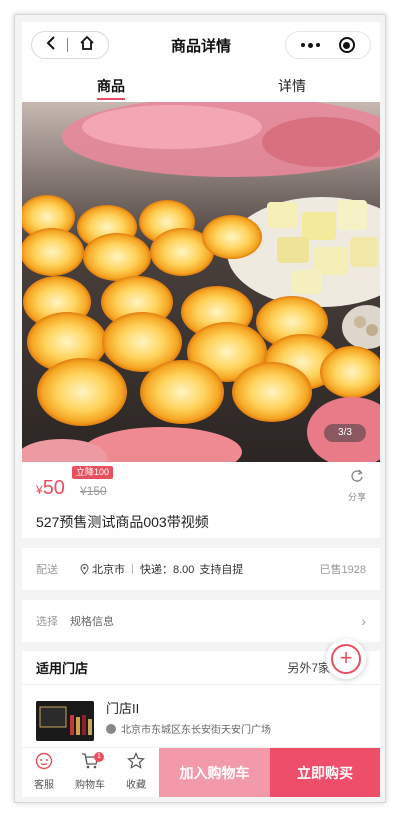  What do you see at coordinates (122, 707) in the screenshot?
I see `store-name: 门店II` at bounding box center [122, 707].